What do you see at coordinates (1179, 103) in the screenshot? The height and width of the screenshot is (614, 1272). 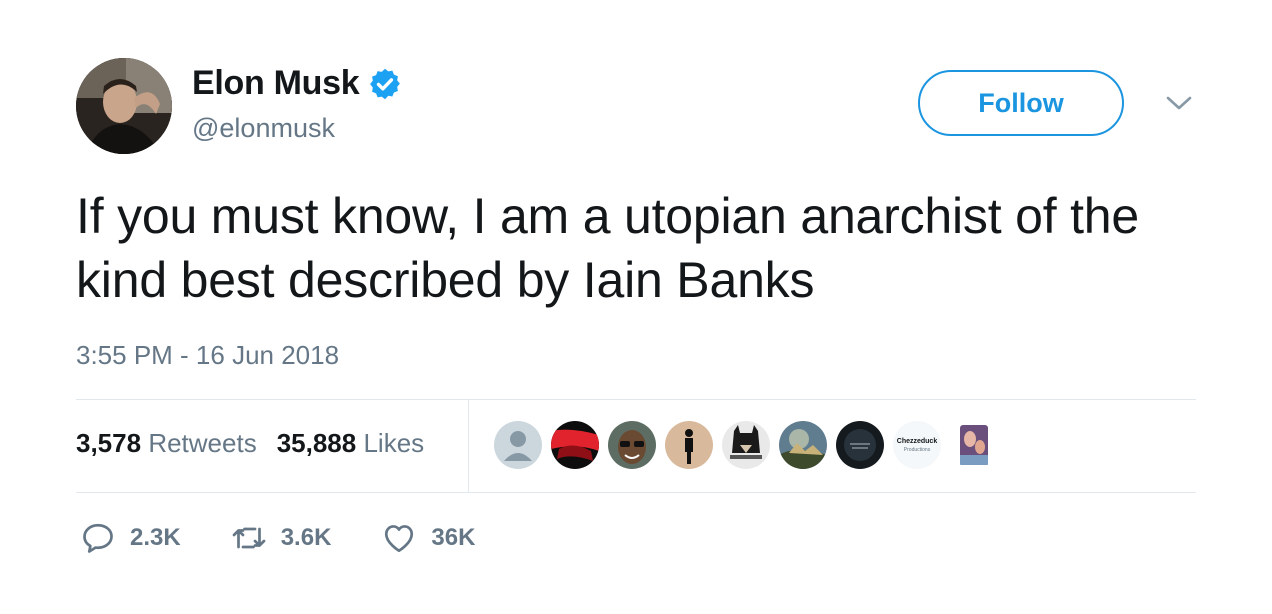 I see `chevron-down-icon` at bounding box center [1179, 103].